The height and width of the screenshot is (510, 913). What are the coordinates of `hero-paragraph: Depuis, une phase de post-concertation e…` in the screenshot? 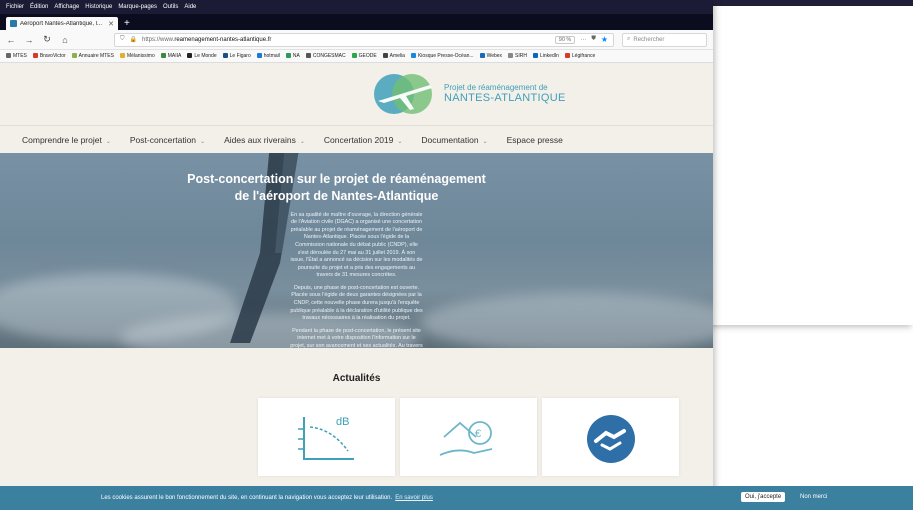 It's located at (356, 303).